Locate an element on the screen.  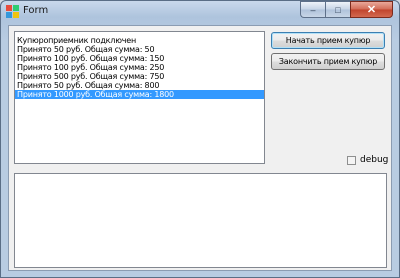
caption-buttons: ‒ □ ✕ is located at coordinates (346, 10).